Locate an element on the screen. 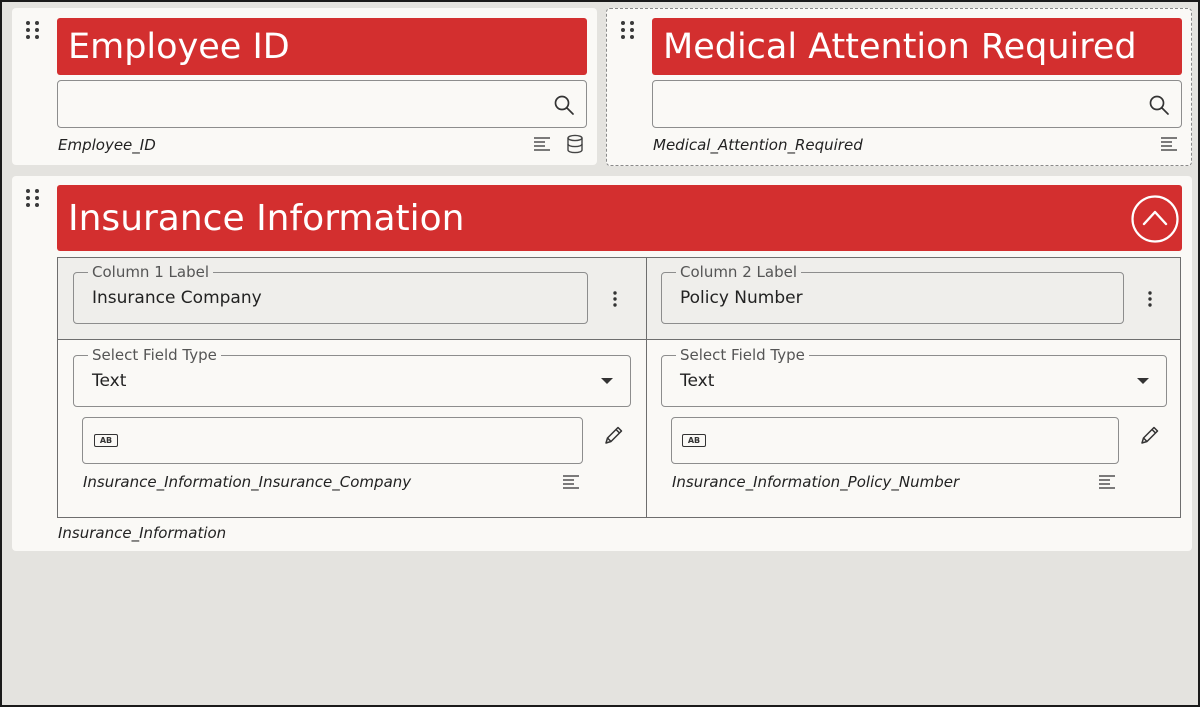 The height and width of the screenshot is (707, 1200). database-icon is located at coordinates (575, 144).